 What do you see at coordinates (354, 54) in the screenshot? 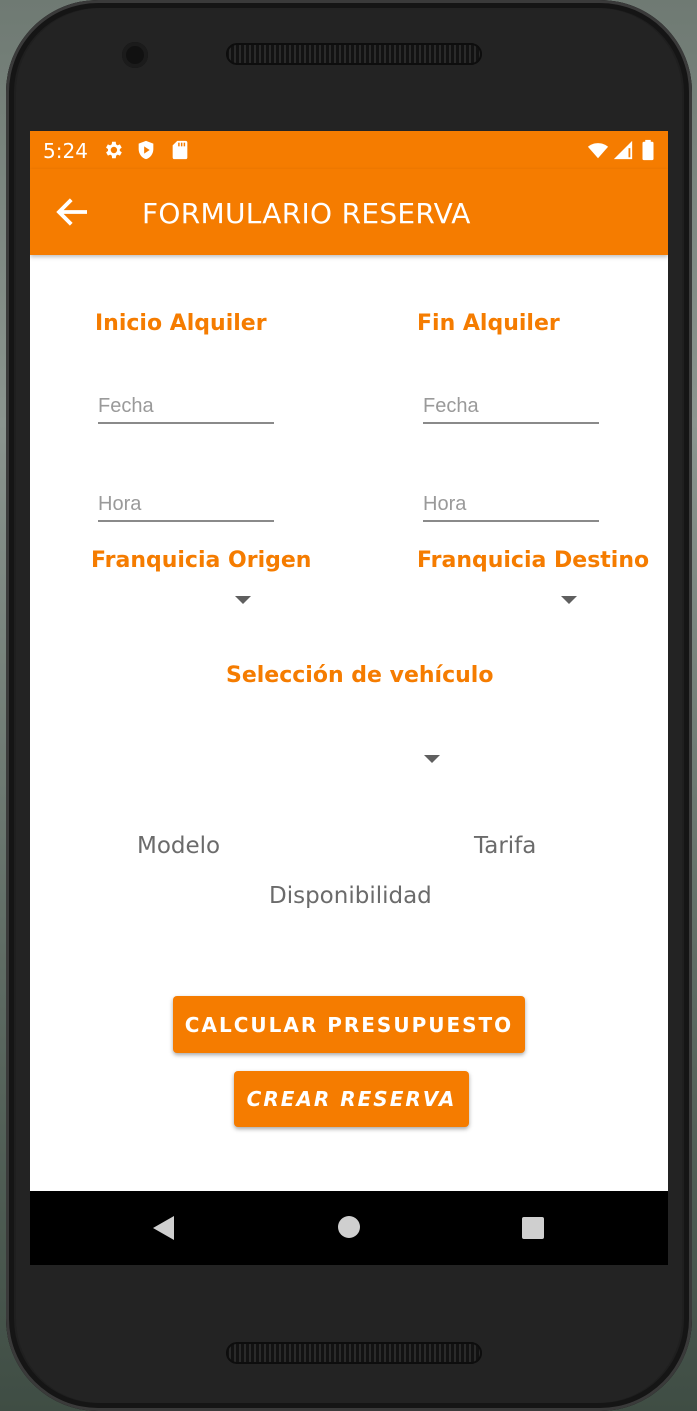
I see `top-speaker` at bounding box center [354, 54].